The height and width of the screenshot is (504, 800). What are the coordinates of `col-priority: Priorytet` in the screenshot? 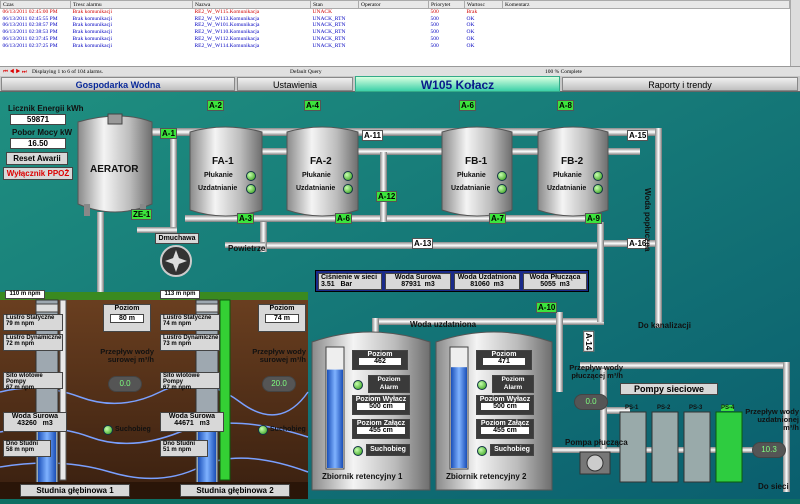 It's located at (446, 4).